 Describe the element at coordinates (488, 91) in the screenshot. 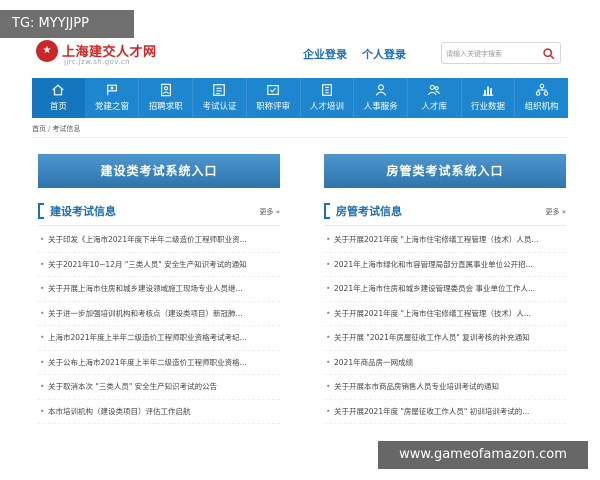

I see `bar-chart-icon` at that location.